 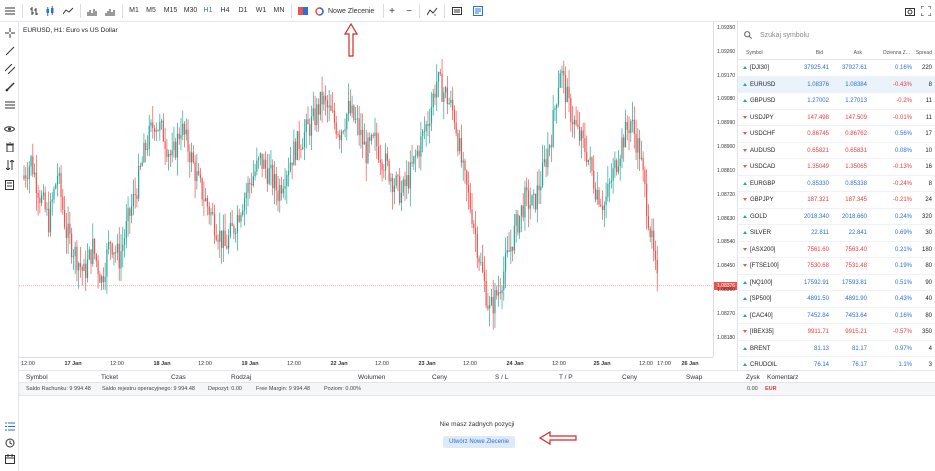 I want to click on fullscreen-icon, so click(x=926, y=11).